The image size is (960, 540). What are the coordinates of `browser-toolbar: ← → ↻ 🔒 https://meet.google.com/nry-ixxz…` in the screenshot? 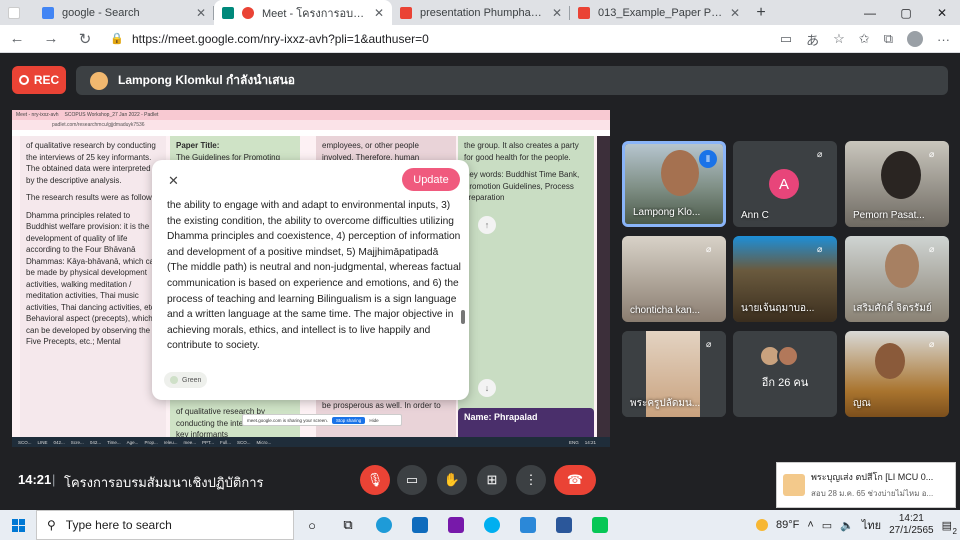 It's located at (480, 39).